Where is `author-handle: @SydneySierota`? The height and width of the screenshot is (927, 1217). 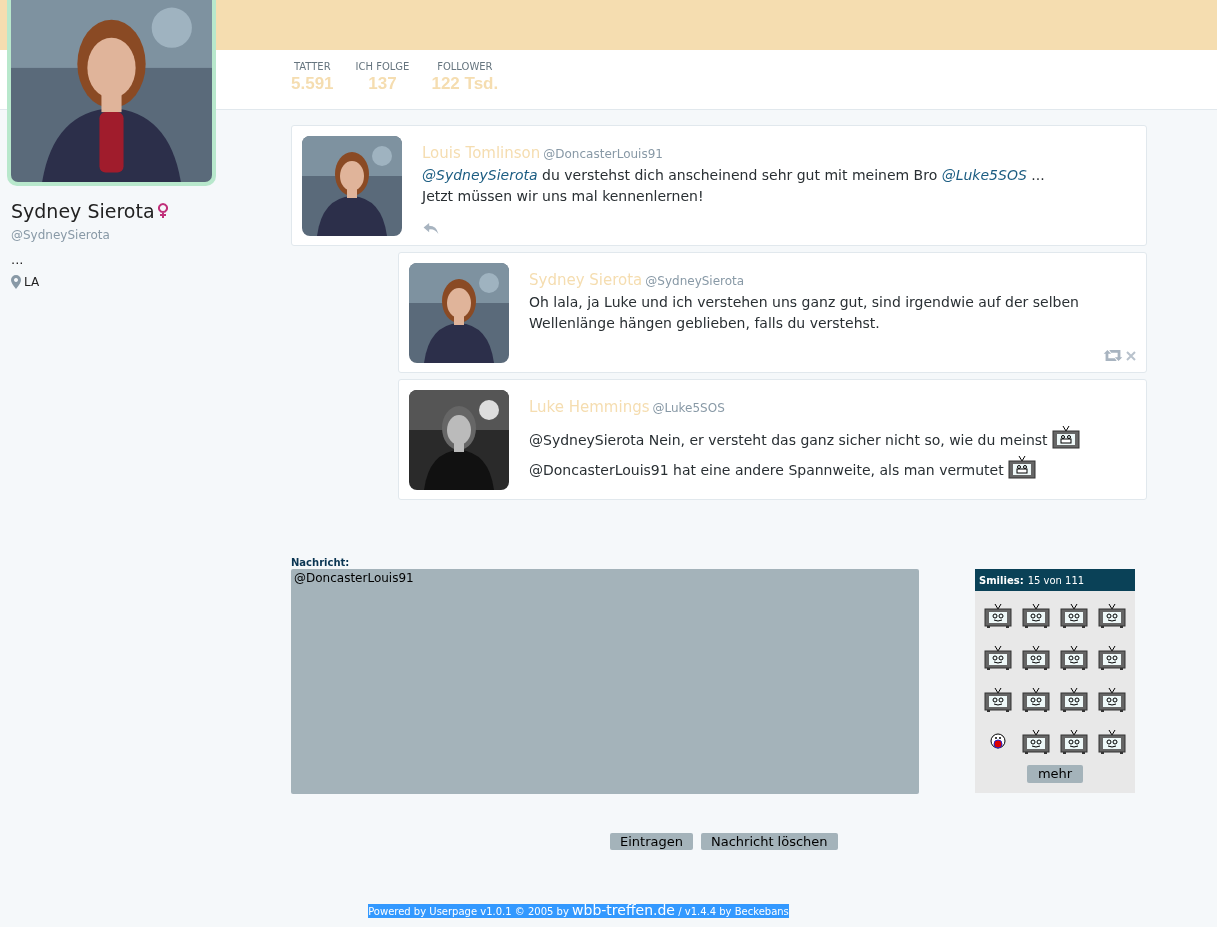 author-handle: @SydneySierota is located at coordinates (695, 281).